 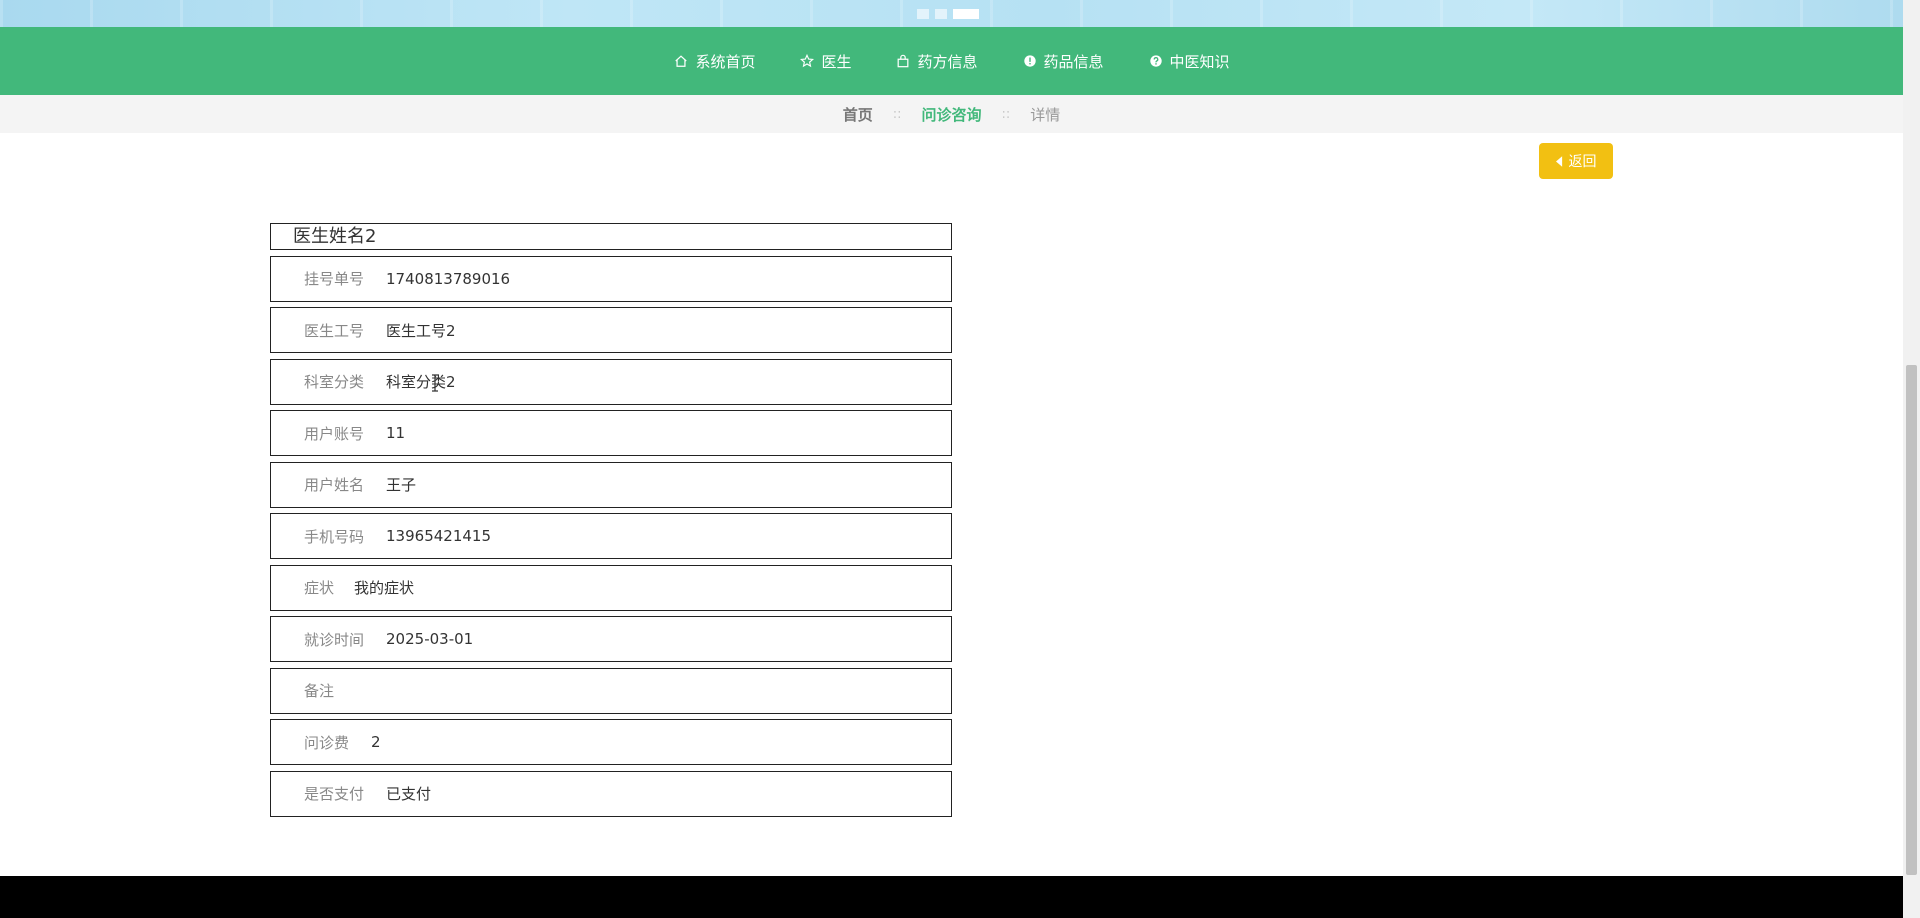 What do you see at coordinates (611, 381) in the screenshot?
I see `detail-row-department: 科室分类 科室分类2` at bounding box center [611, 381].